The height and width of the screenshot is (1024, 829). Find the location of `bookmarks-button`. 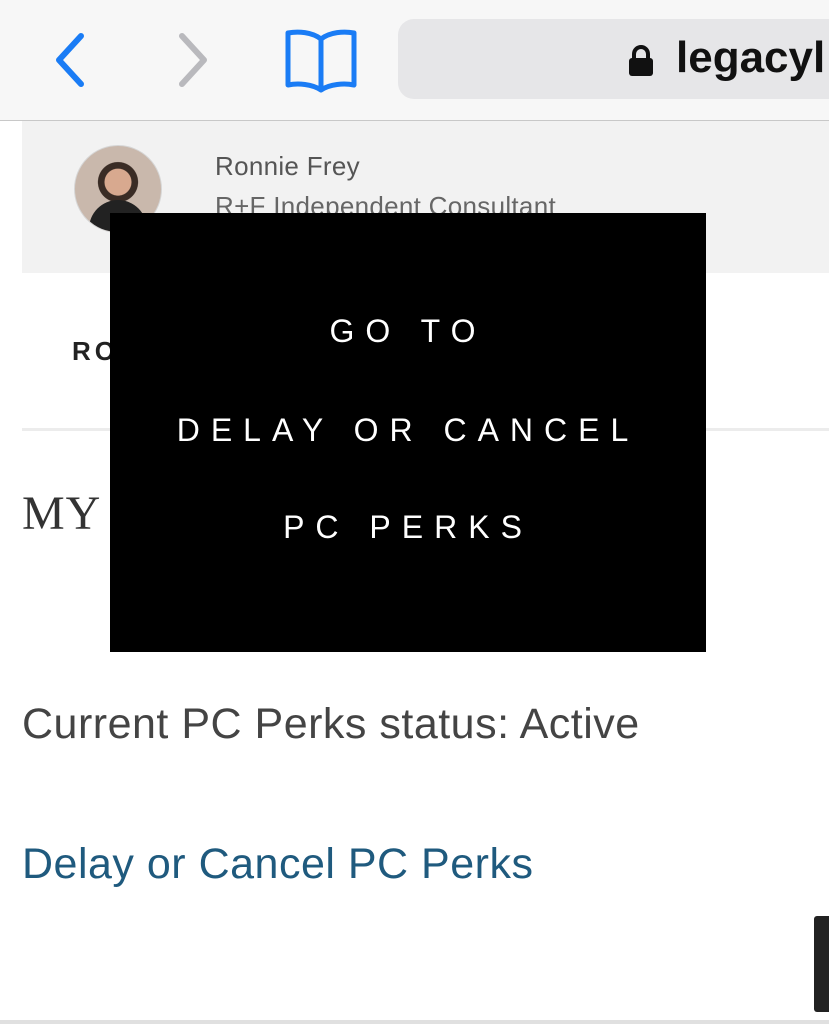

bookmarks-button is located at coordinates (321, 60).